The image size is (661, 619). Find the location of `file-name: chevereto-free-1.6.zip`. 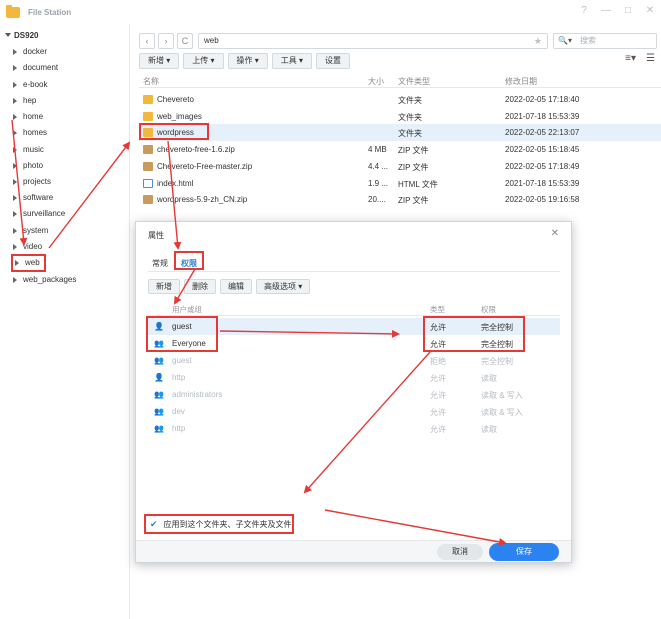

file-name: chevereto-free-1.6.zip is located at coordinates (196, 149).